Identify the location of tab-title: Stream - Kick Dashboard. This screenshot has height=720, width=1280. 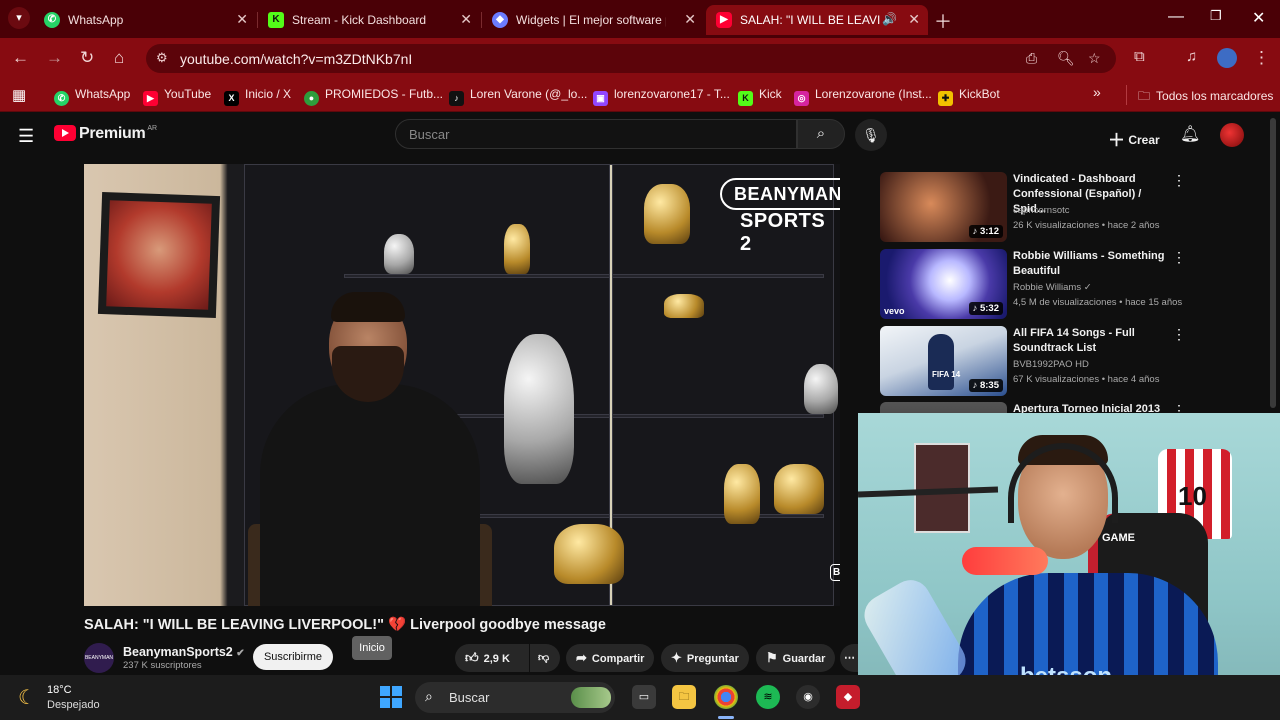
(359, 20).